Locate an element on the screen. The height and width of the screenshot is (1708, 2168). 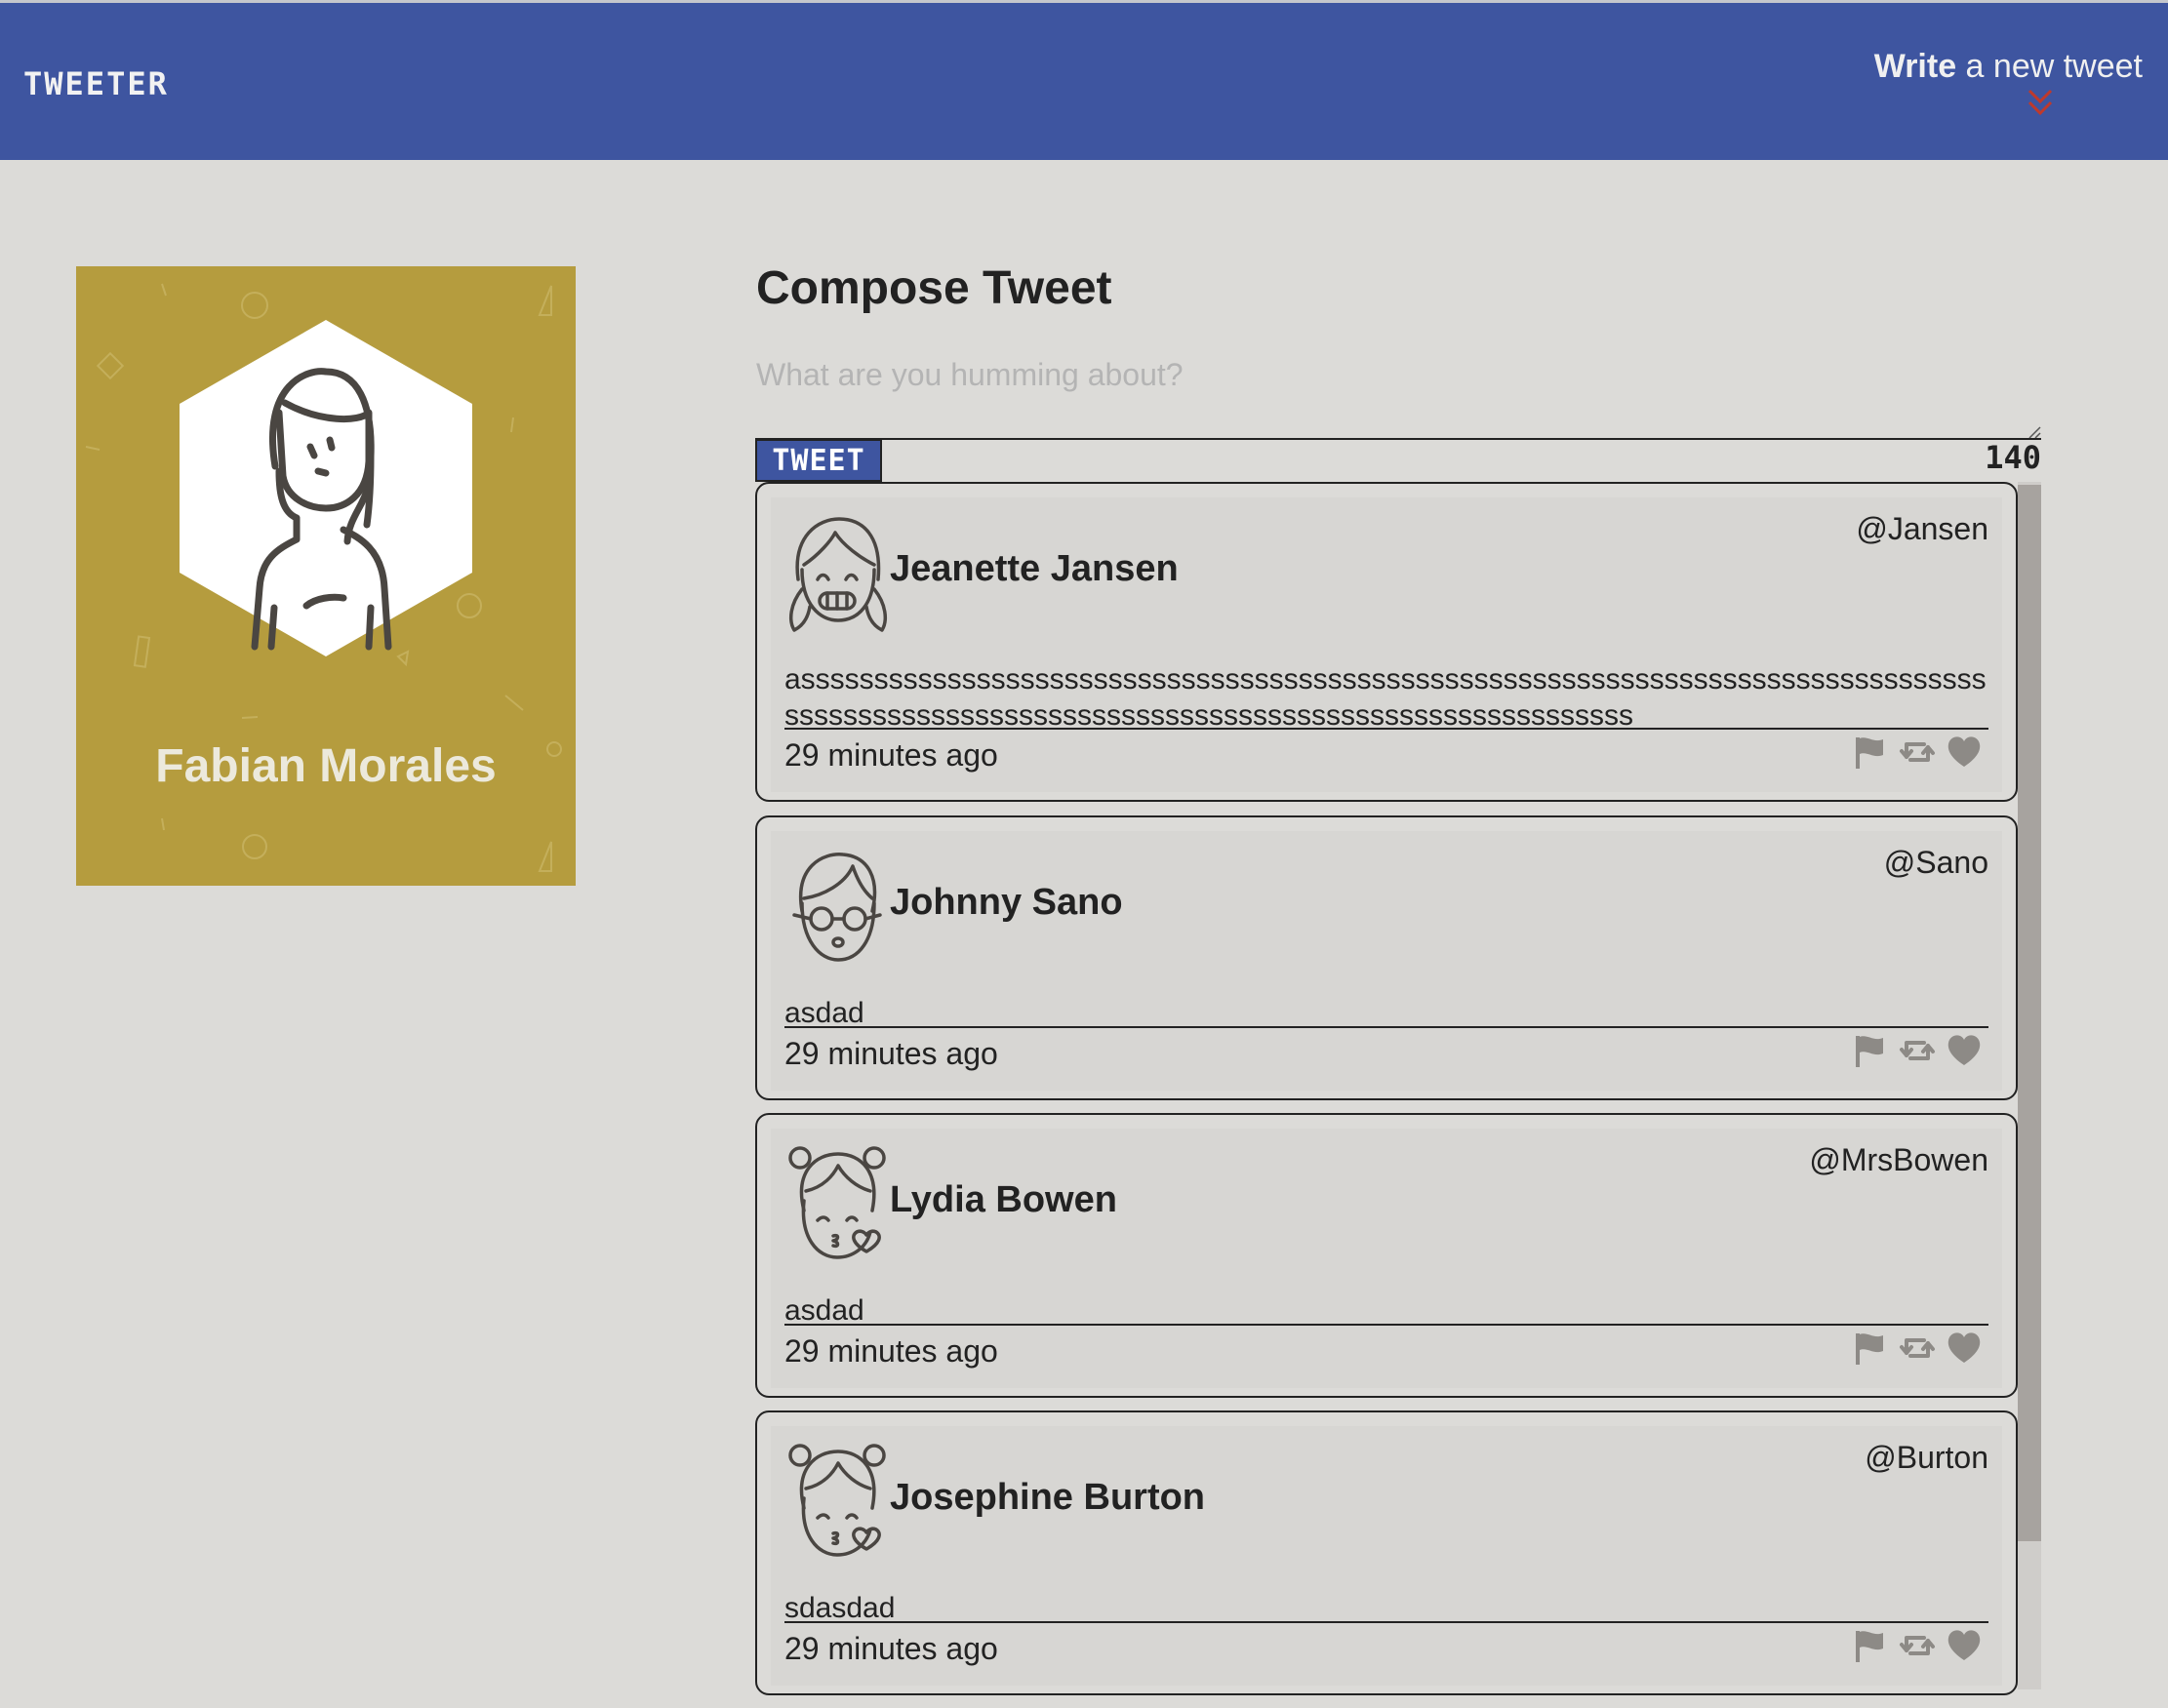
compose-title: Compose Tweet is located at coordinates (934, 288).